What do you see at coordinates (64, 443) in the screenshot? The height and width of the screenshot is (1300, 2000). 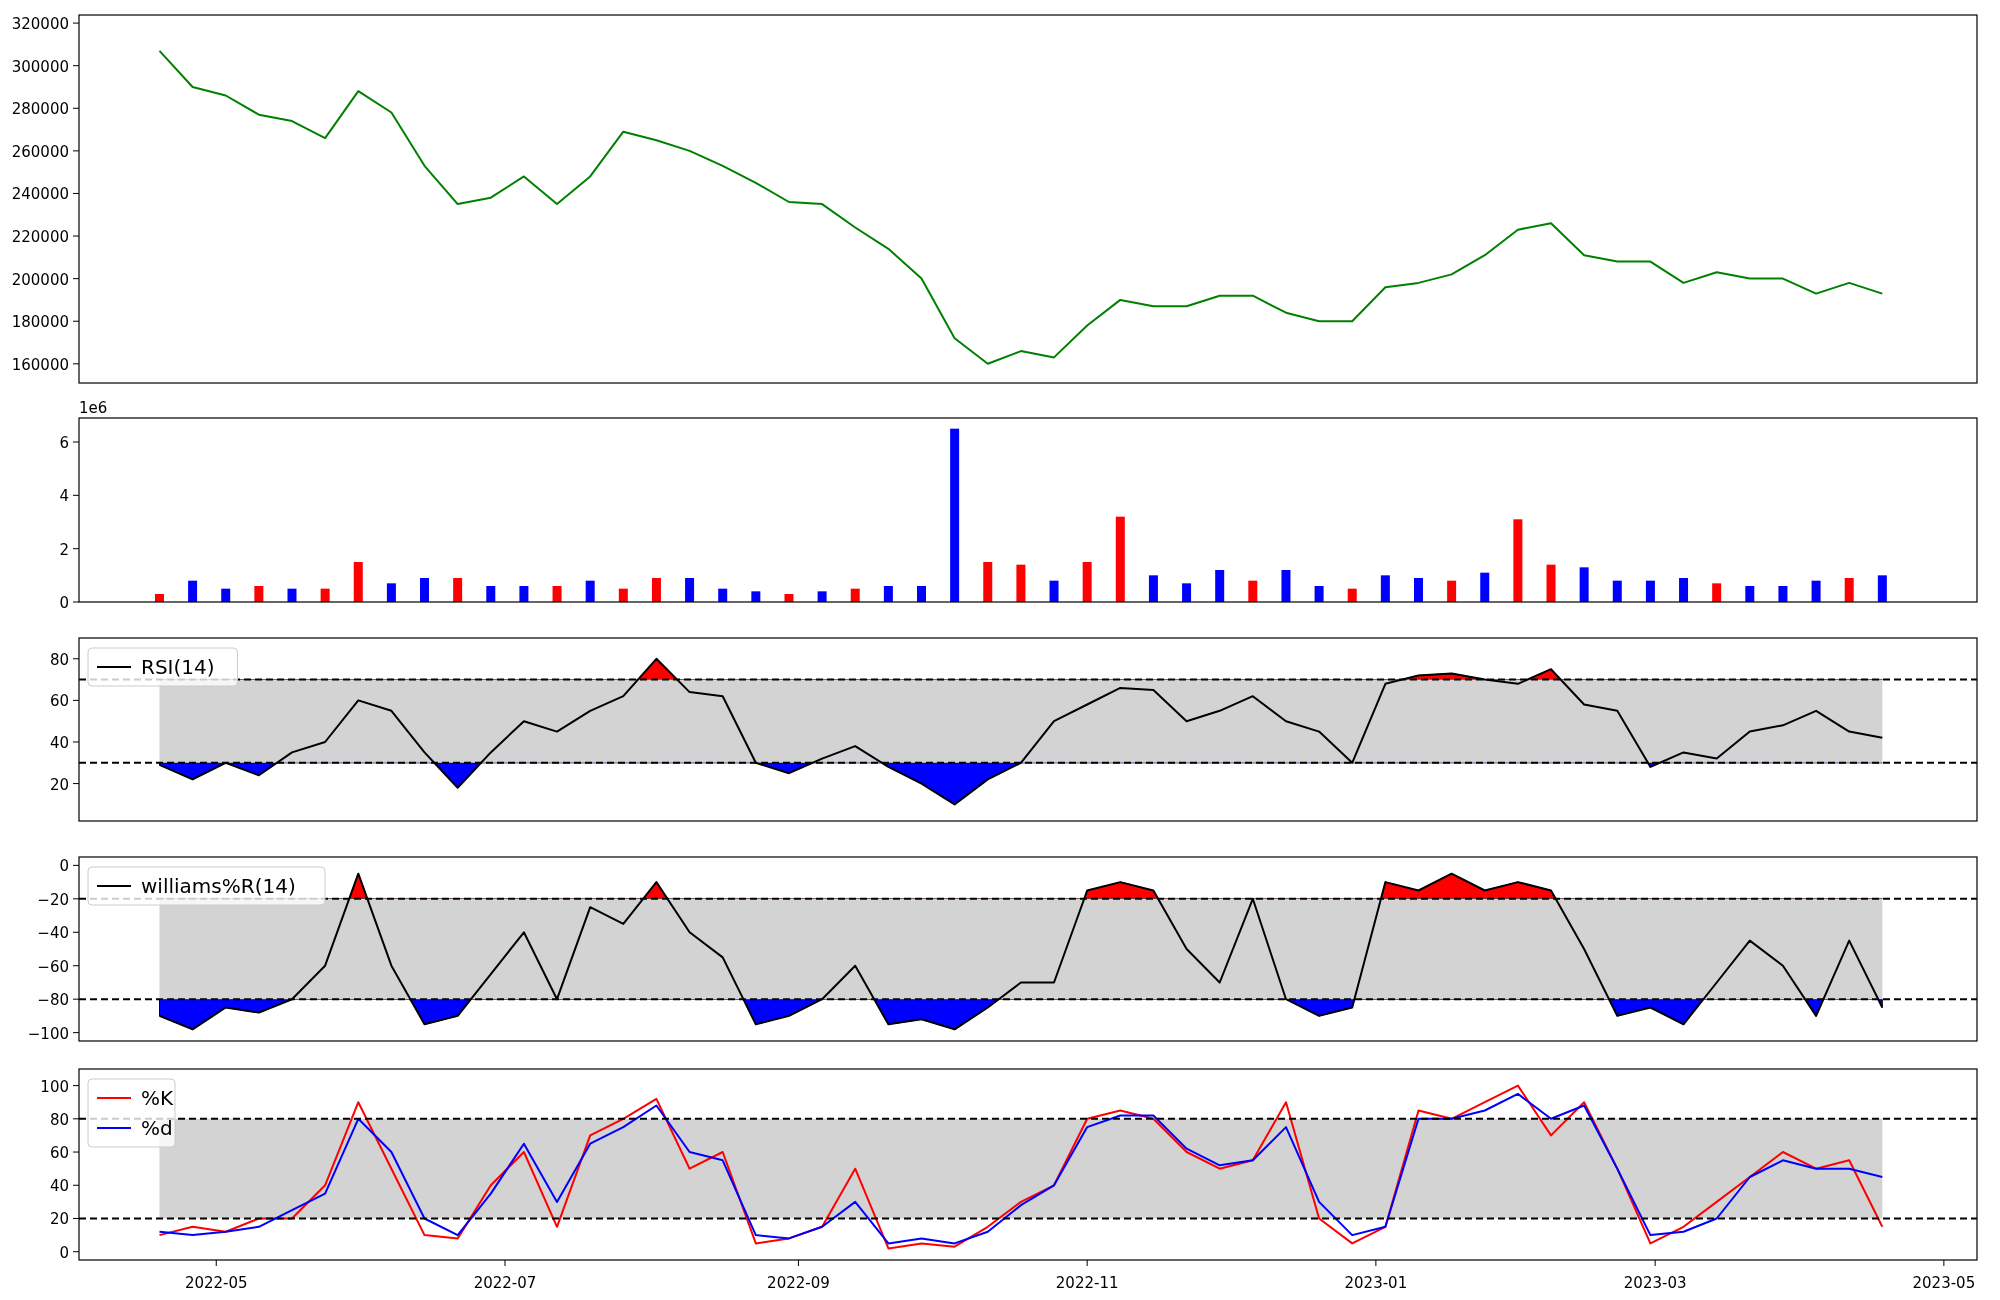 I see `tick-label: 6` at bounding box center [64, 443].